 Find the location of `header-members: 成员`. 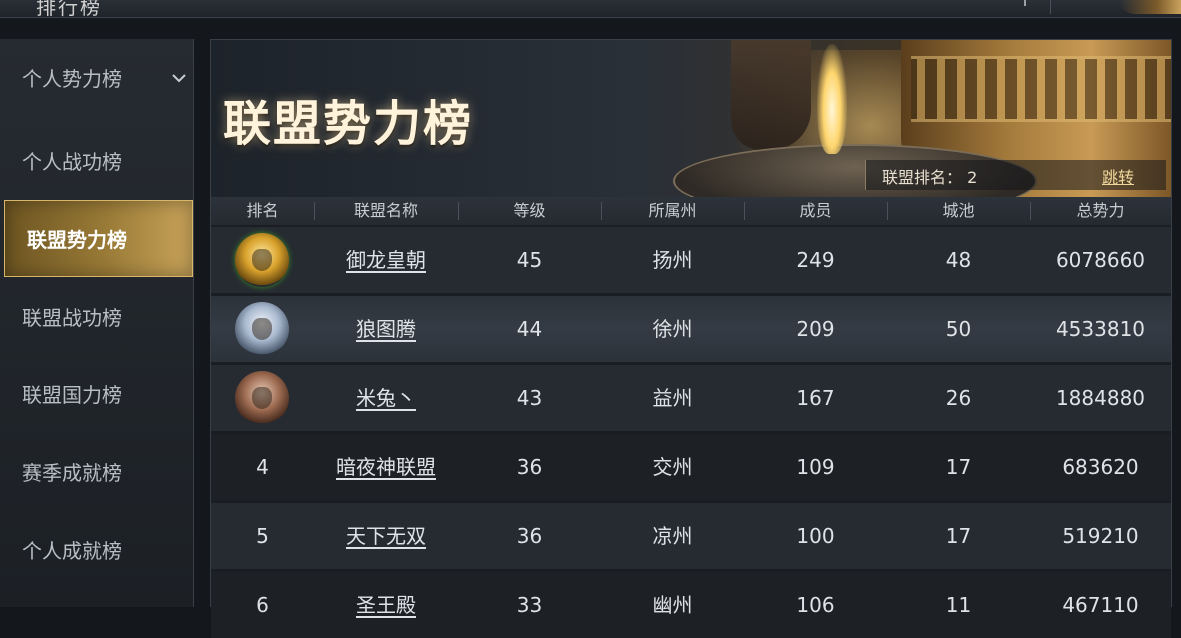

header-members: 成员 is located at coordinates (815, 210).